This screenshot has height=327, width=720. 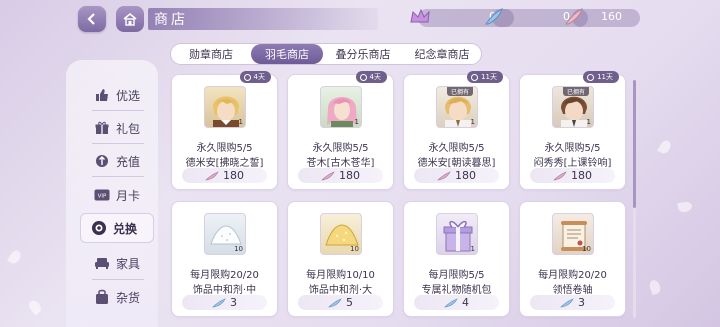 I want to click on sidebar-item-label: 家具, so click(x=128, y=263).